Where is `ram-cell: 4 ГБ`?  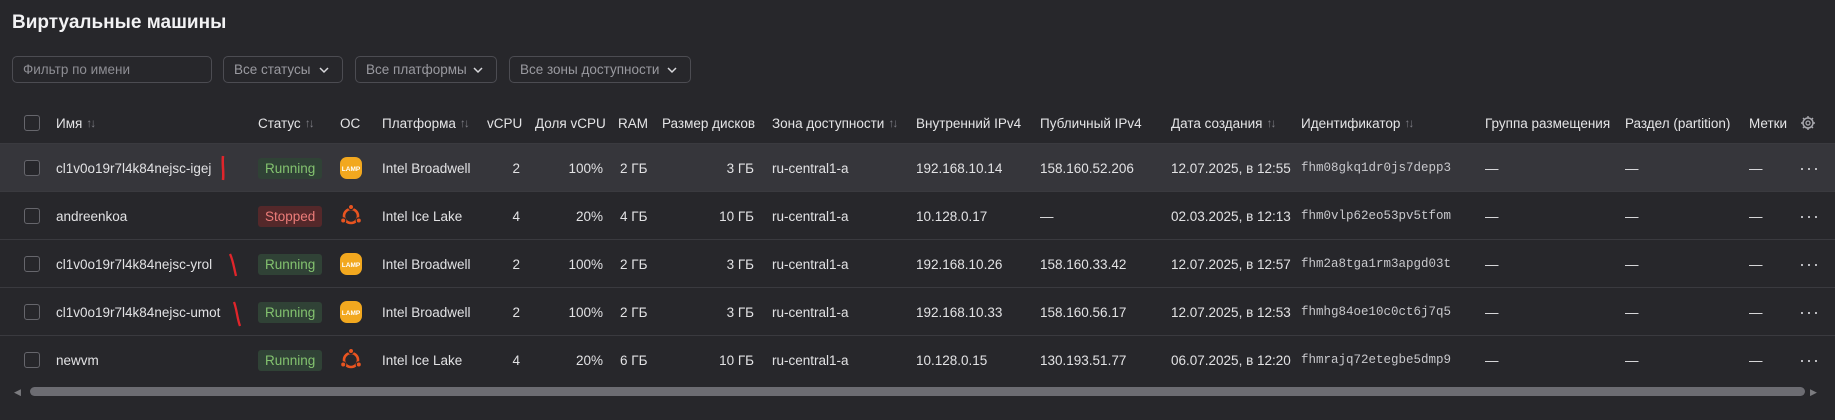 ram-cell: 4 ГБ is located at coordinates (634, 216).